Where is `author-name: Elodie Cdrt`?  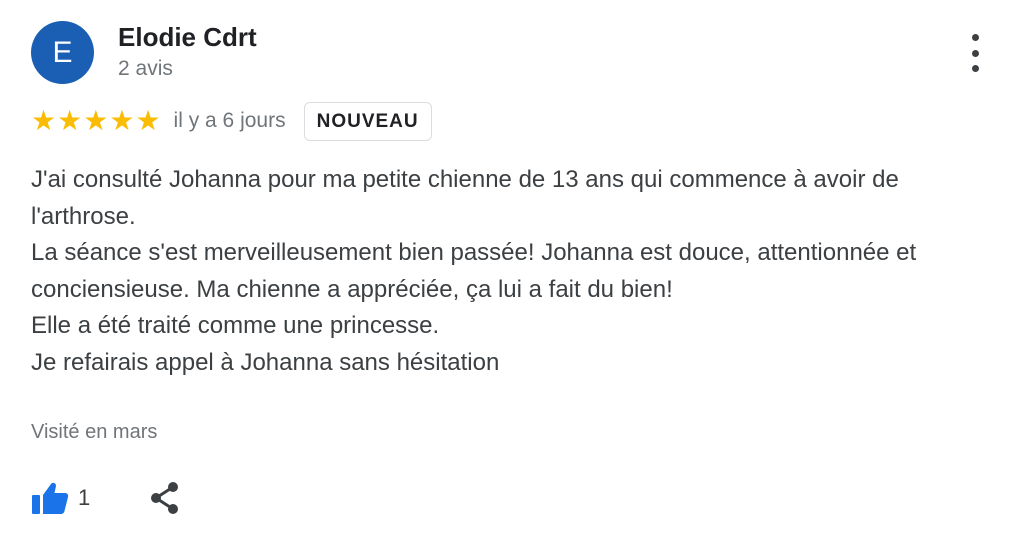 author-name: Elodie Cdrt is located at coordinates (187, 37).